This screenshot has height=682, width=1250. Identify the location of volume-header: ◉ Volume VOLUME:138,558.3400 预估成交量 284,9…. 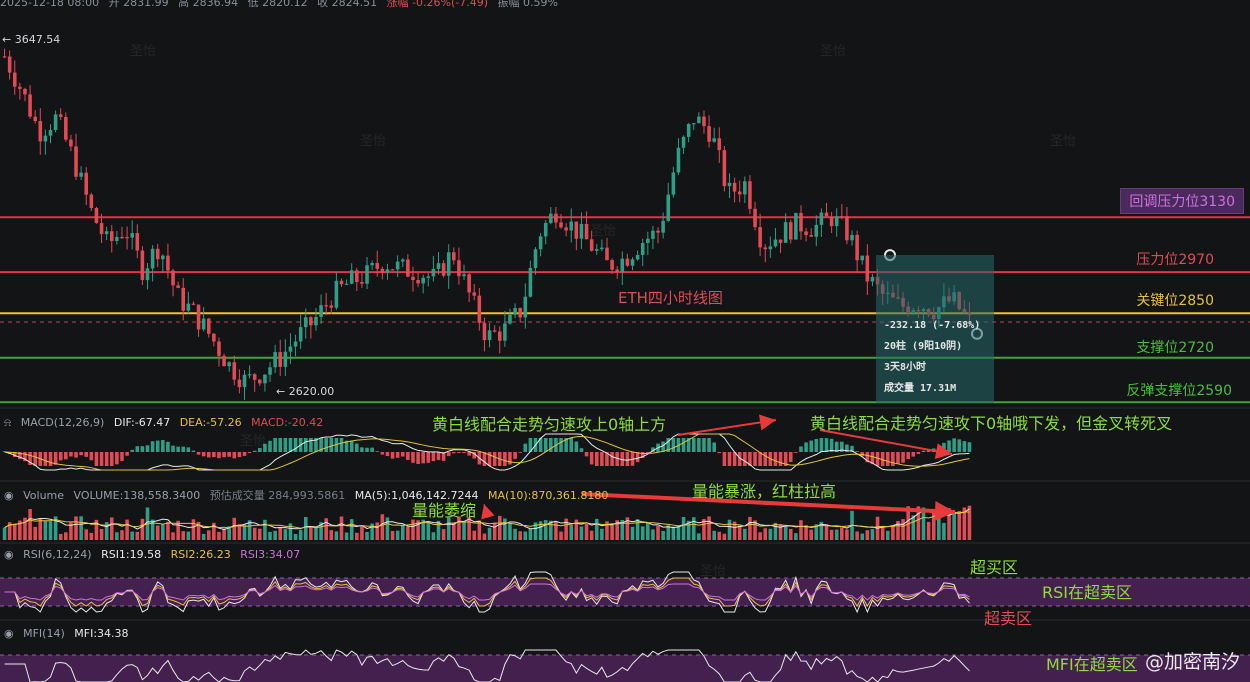
(309, 495).